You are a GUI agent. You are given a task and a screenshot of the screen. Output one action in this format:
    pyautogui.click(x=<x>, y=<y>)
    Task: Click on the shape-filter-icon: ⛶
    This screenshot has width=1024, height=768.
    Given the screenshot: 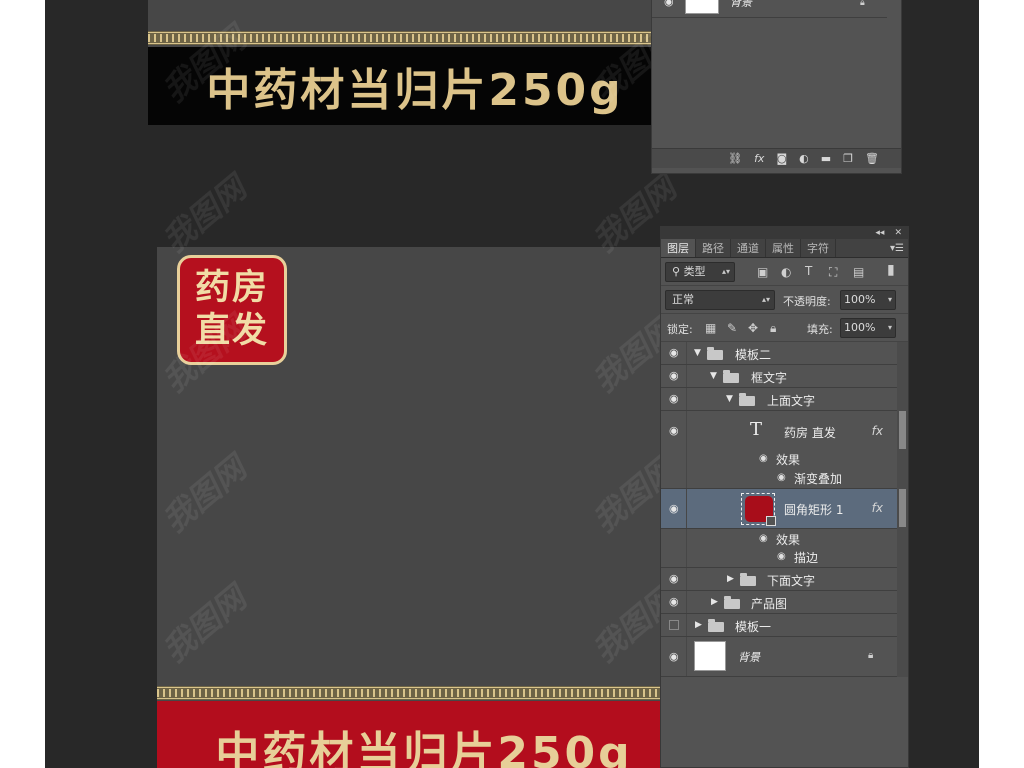 What is the action you would take?
    pyautogui.click(x=833, y=272)
    